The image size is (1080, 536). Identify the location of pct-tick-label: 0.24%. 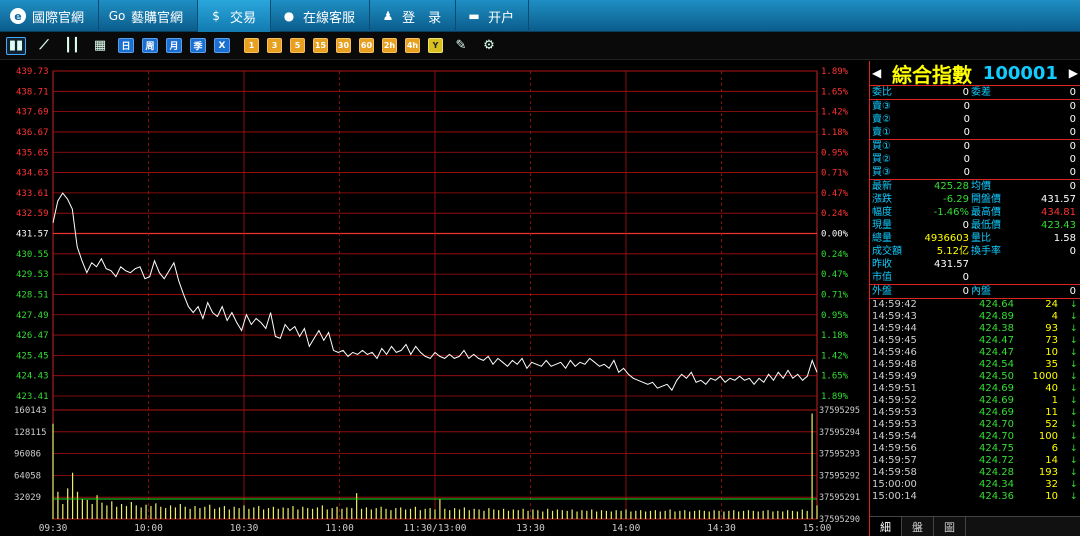
(835, 214).